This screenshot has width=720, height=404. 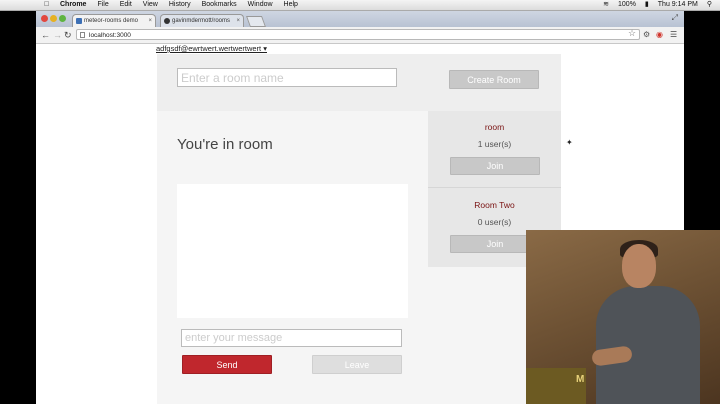 I want to click on url-text: localhost:3000, so click(x=110, y=35).